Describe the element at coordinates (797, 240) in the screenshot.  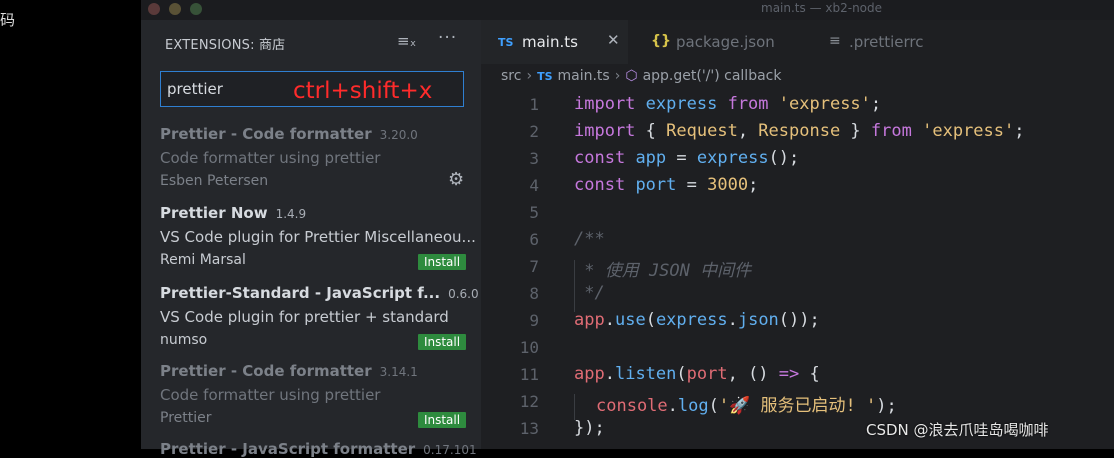
I see `code-line: 6 /**` at that location.